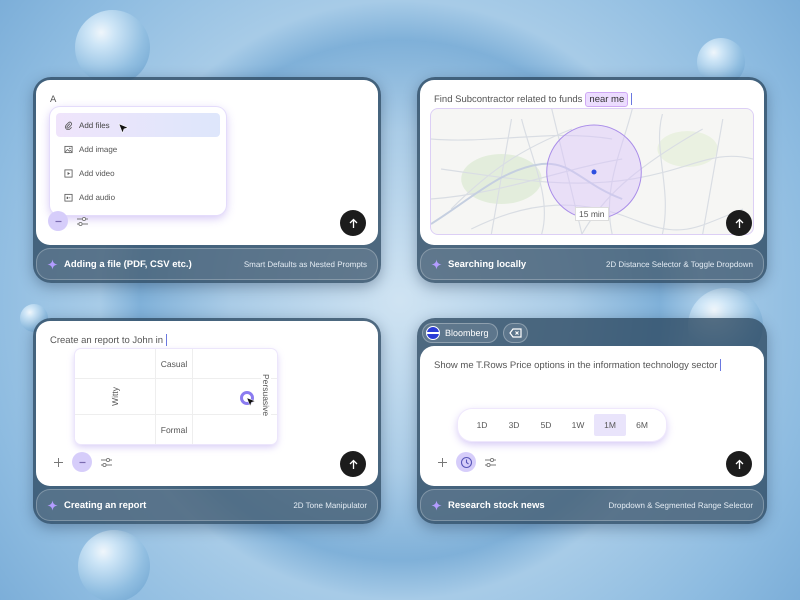  What do you see at coordinates (105, 505) in the screenshot?
I see `feature-title: Creating an report` at bounding box center [105, 505].